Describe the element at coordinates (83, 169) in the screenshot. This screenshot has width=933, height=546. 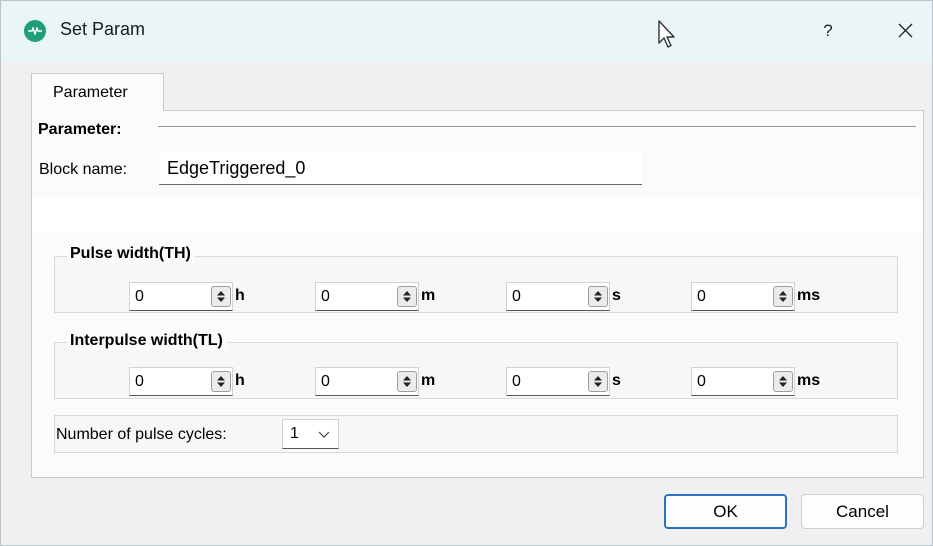
I see `block-name-label: Block name:` at that location.